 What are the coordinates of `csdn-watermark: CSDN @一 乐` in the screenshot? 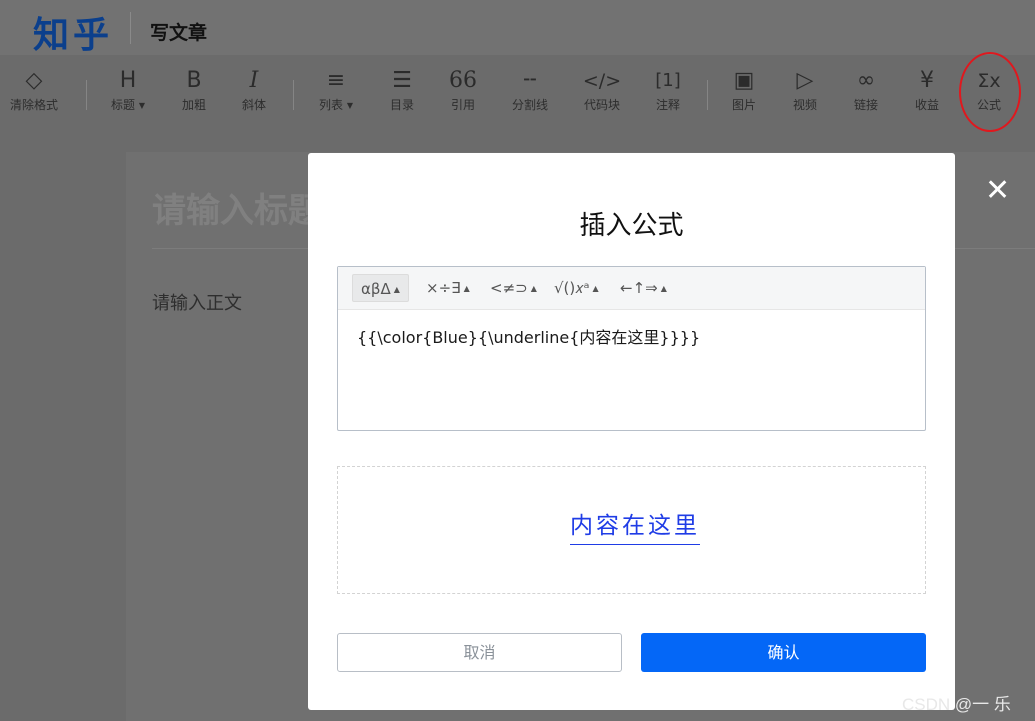 It's located at (956, 704).